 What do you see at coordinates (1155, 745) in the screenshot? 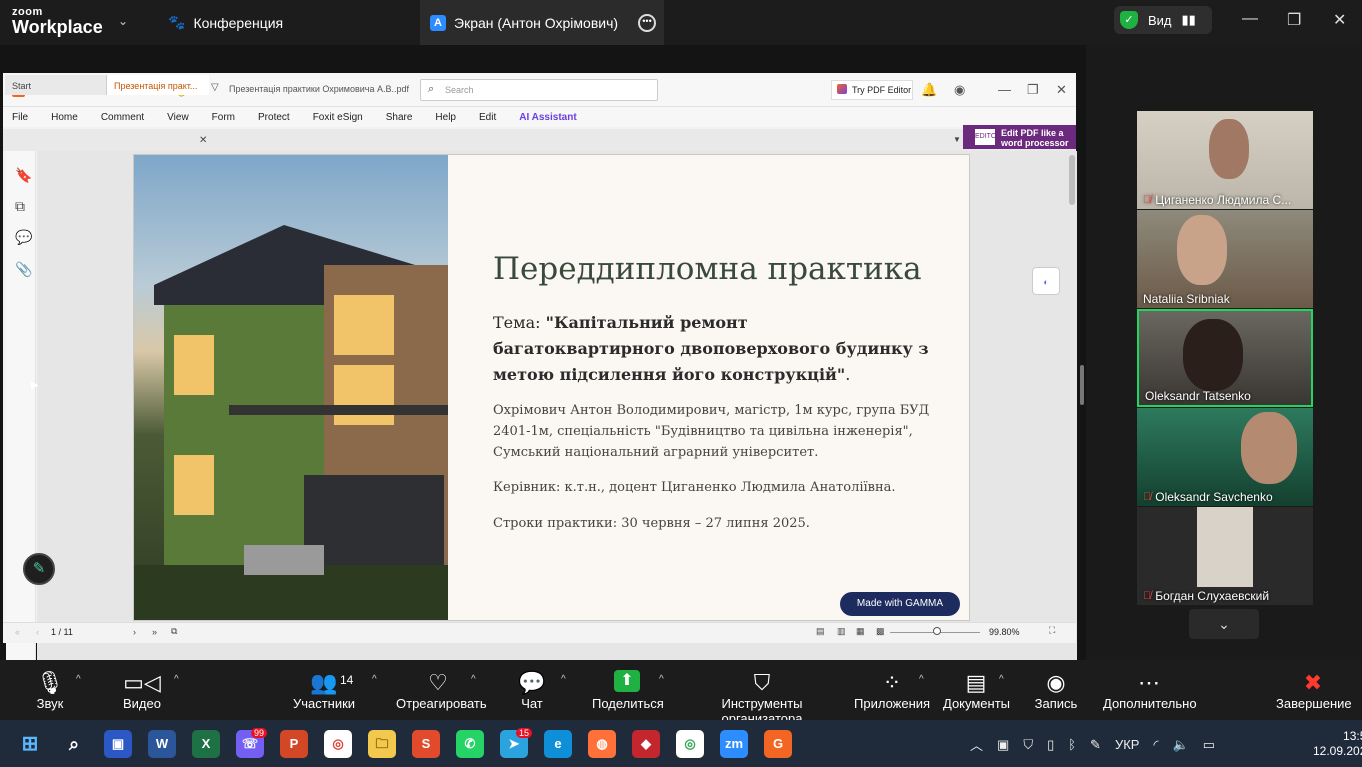
I see `wifi-icon: ◜` at bounding box center [1155, 745].